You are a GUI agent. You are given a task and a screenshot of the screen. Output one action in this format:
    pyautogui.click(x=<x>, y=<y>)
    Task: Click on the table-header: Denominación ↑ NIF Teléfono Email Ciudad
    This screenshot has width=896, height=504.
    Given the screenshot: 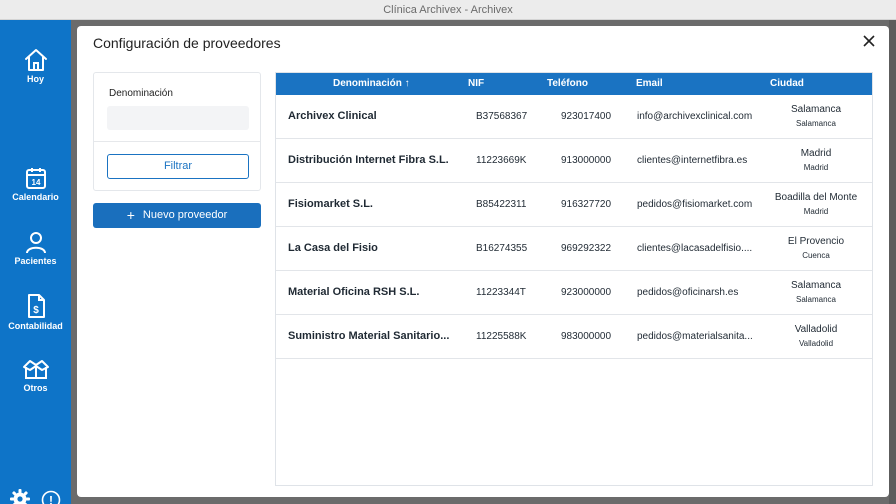 What is the action you would take?
    pyautogui.click(x=574, y=84)
    